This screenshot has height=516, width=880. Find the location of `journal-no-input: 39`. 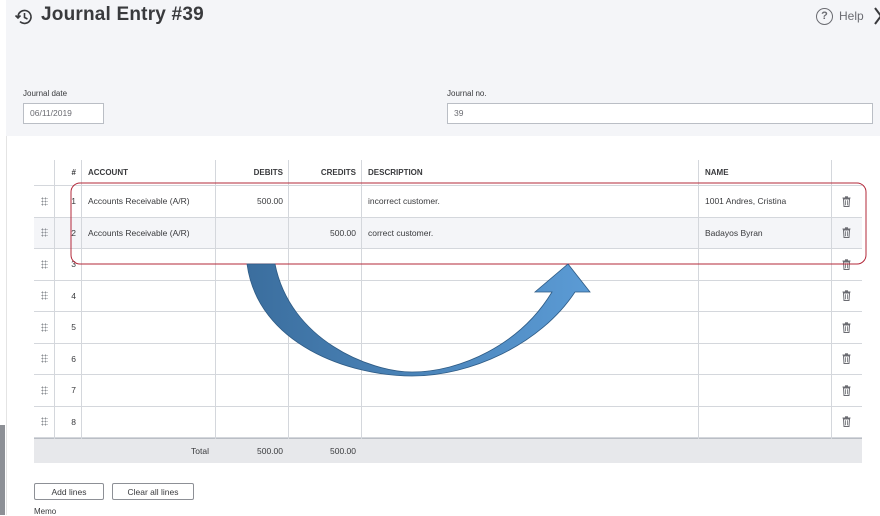

journal-no-input: 39 is located at coordinates (660, 113).